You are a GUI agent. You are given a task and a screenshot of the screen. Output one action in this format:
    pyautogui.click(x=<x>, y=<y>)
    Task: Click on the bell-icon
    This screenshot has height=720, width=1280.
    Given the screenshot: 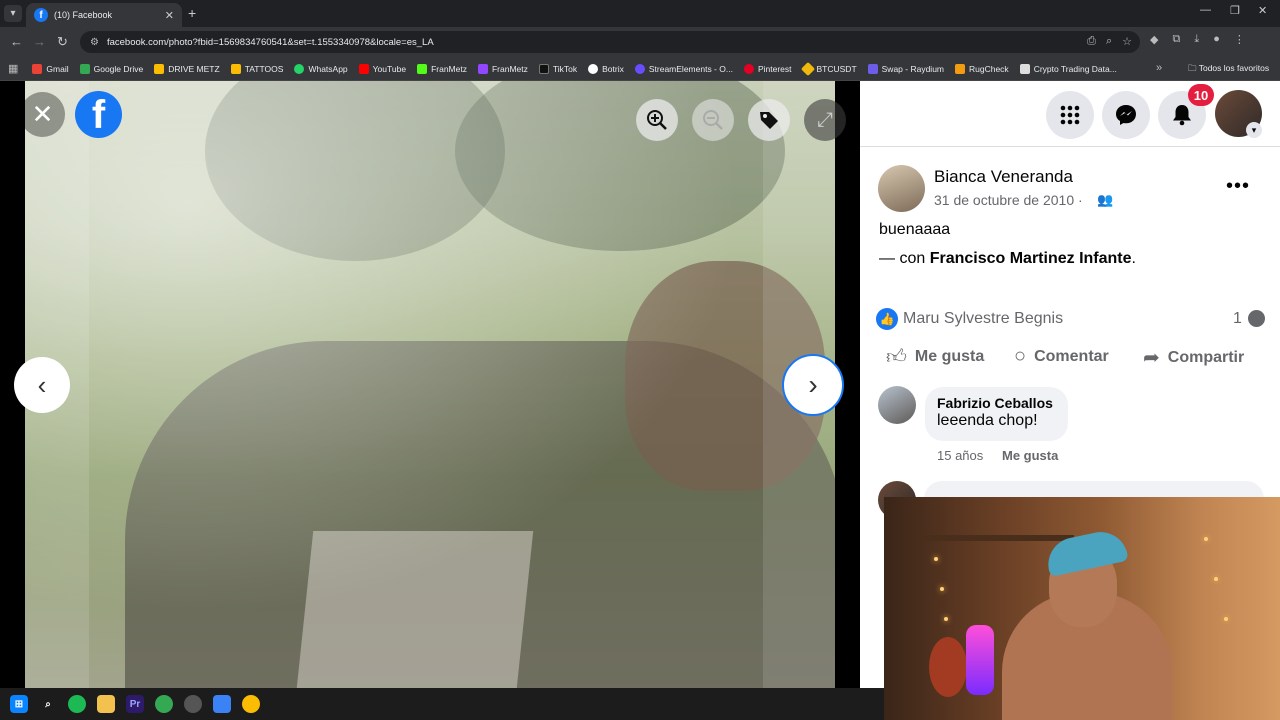 What is the action you would take?
    pyautogui.click(x=1182, y=115)
    